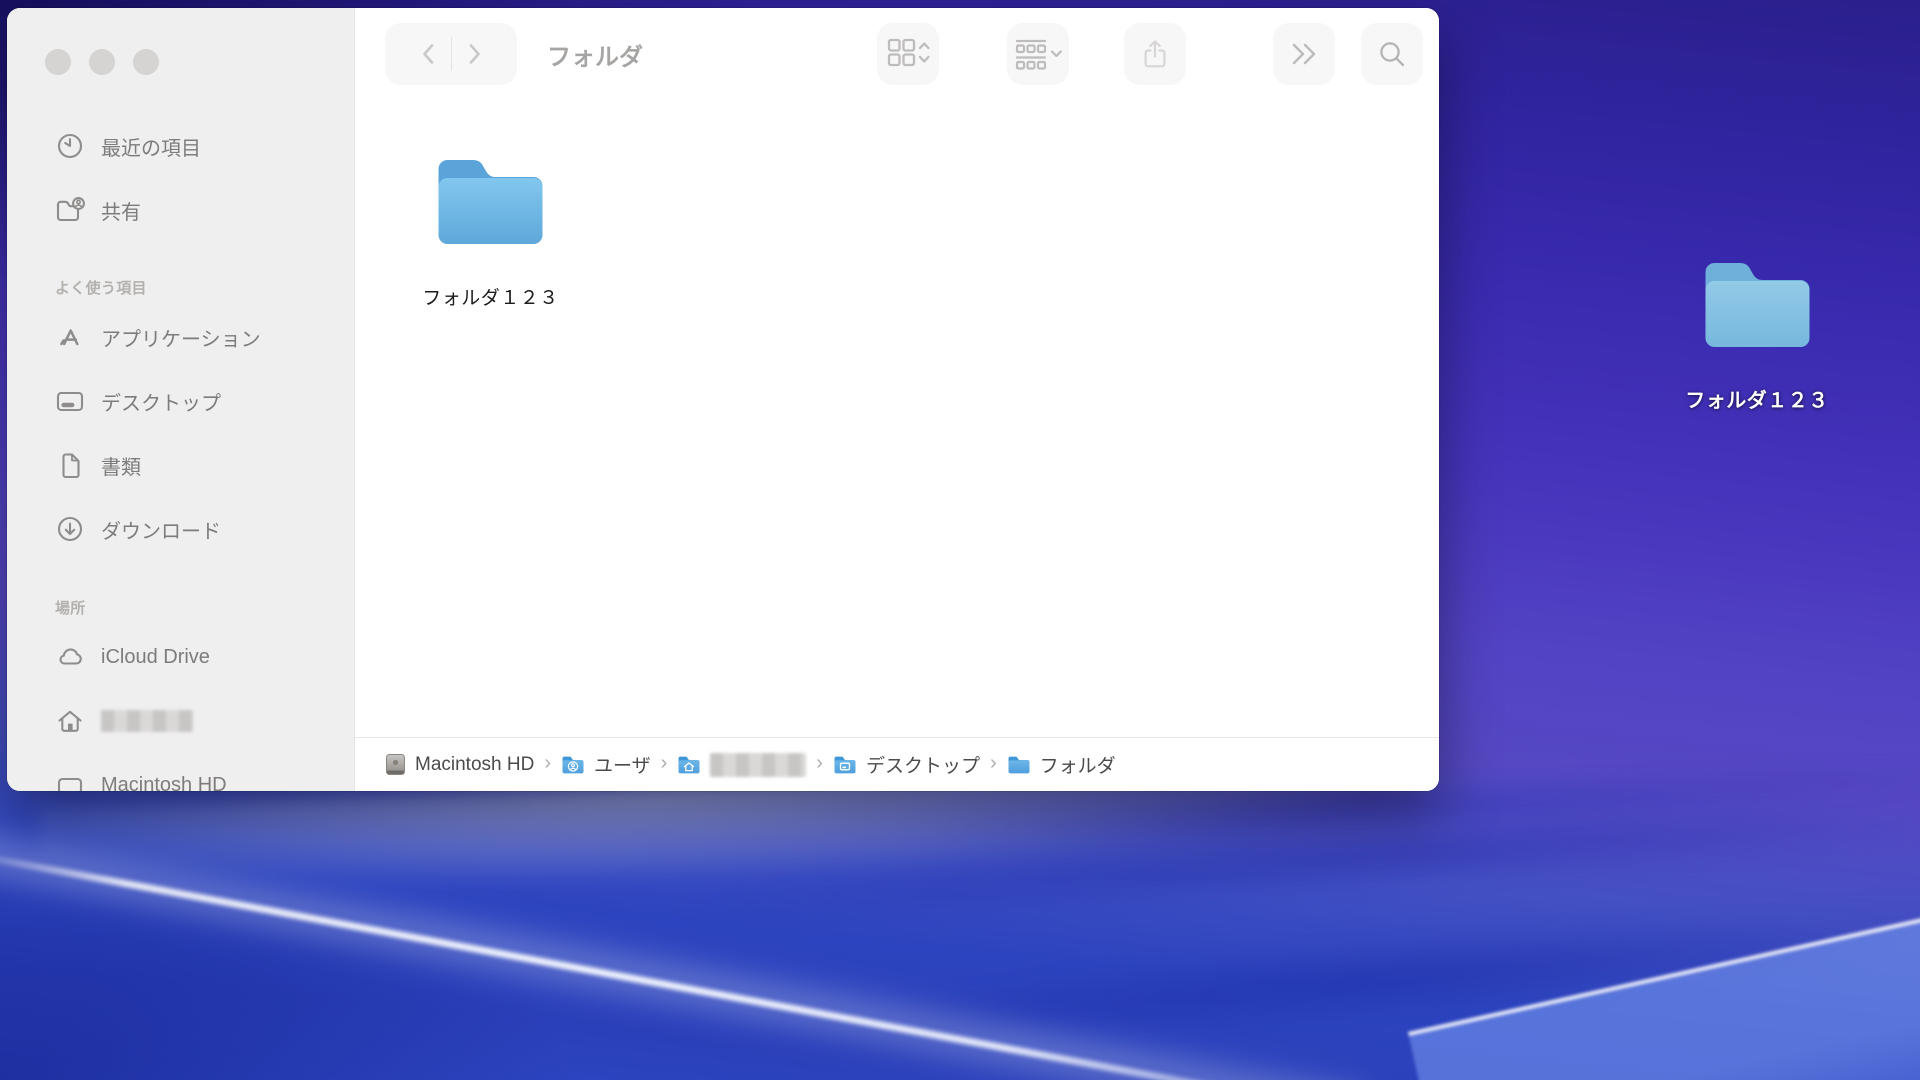 The height and width of the screenshot is (1080, 1920). What do you see at coordinates (689, 765) in the screenshot?
I see `folder-home-icon` at bounding box center [689, 765].